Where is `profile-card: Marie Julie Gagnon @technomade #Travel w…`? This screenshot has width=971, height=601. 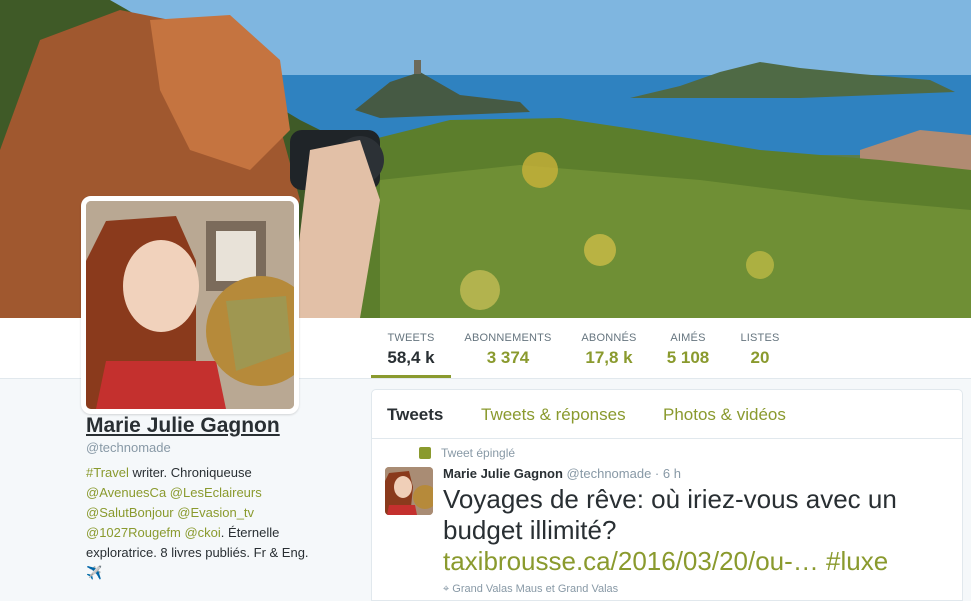
profile-card: Marie Julie Gagnon @technomade #Travel w… is located at coordinates (216, 498).